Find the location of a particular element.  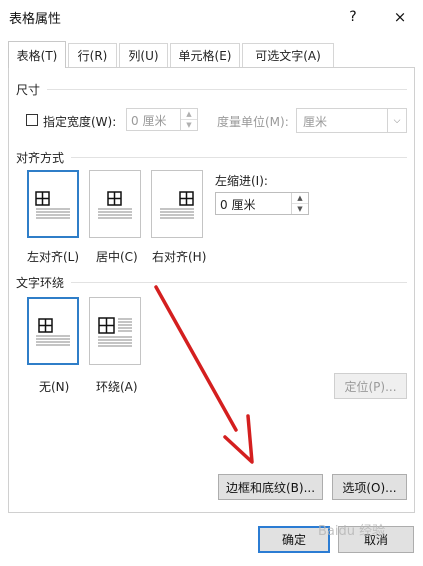

annotation-arrow-icon is located at coordinates (204, 374).